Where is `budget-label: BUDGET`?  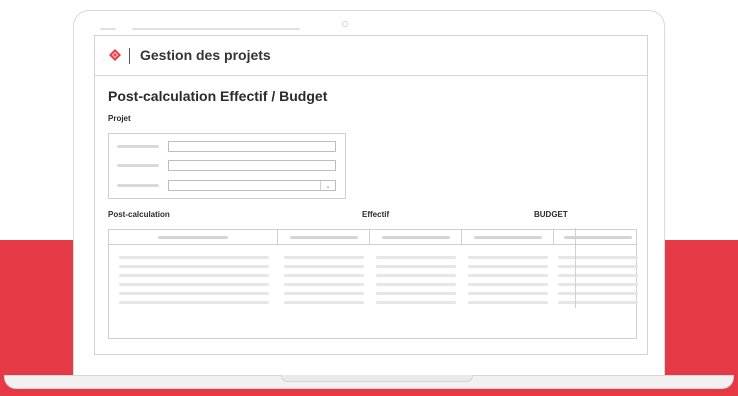 budget-label: BUDGET is located at coordinates (551, 214).